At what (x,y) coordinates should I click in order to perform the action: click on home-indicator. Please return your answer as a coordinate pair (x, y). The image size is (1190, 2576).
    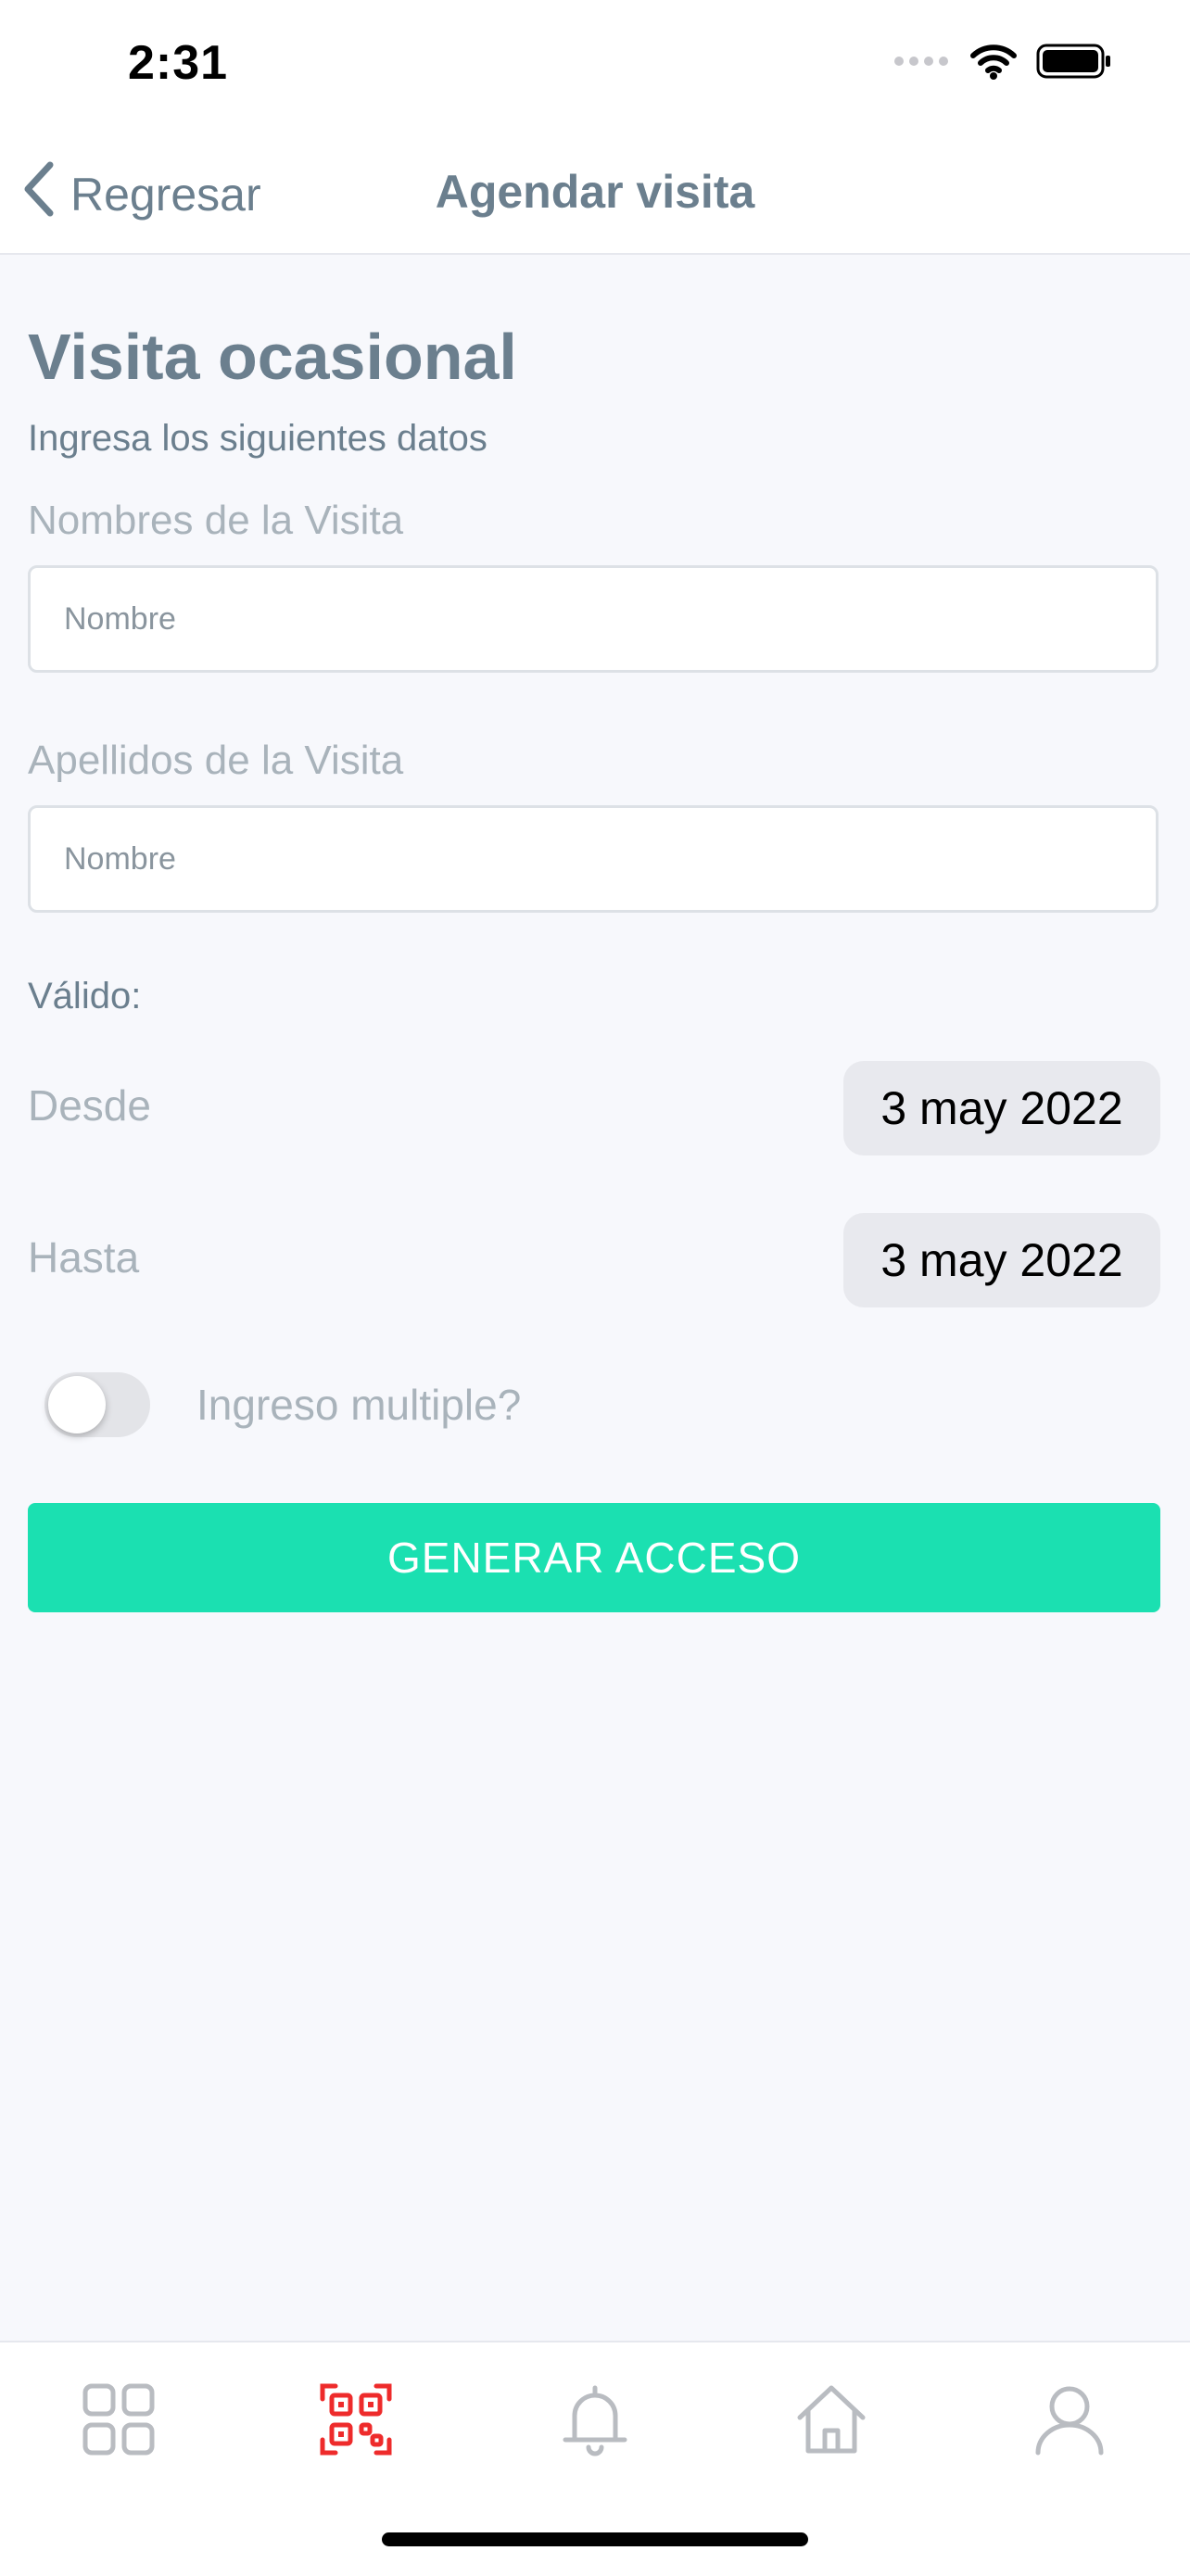
    Looking at the image, I should click on (595, 2539).